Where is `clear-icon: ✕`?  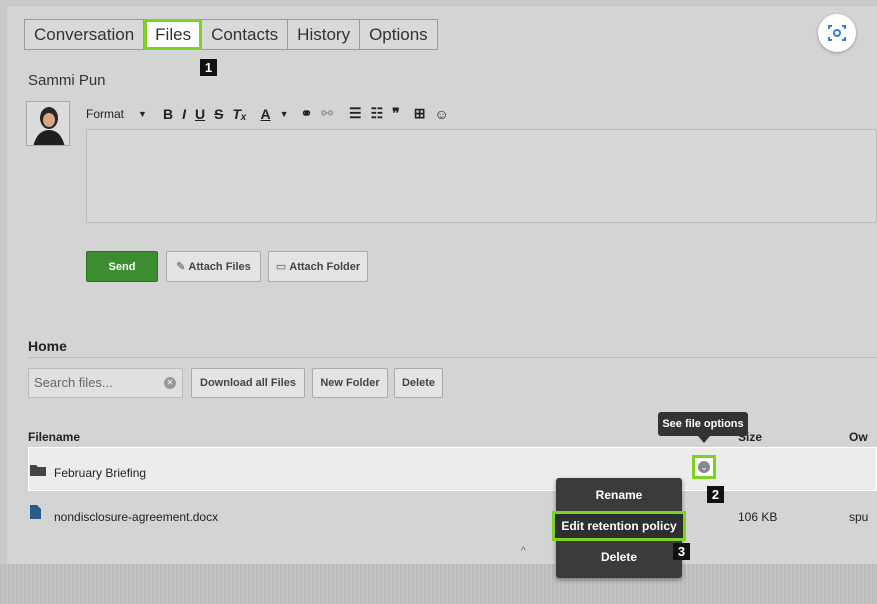
clear-icon: ✕ is located at coordinates (170, 383).